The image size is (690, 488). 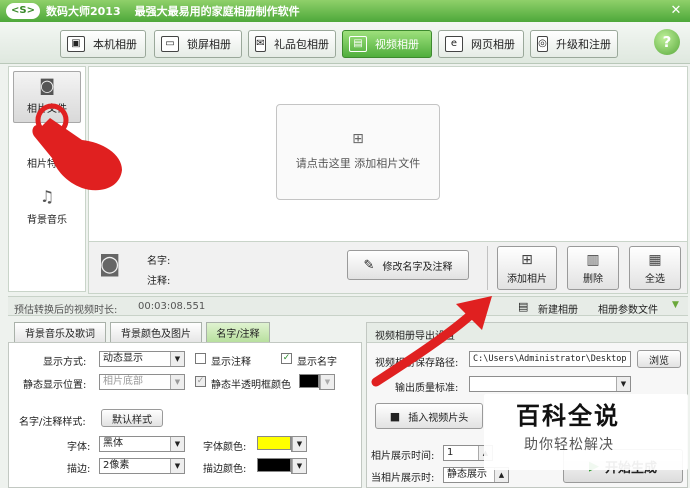 I want to click on show-note-checkbox, so click(x=200, y=358).